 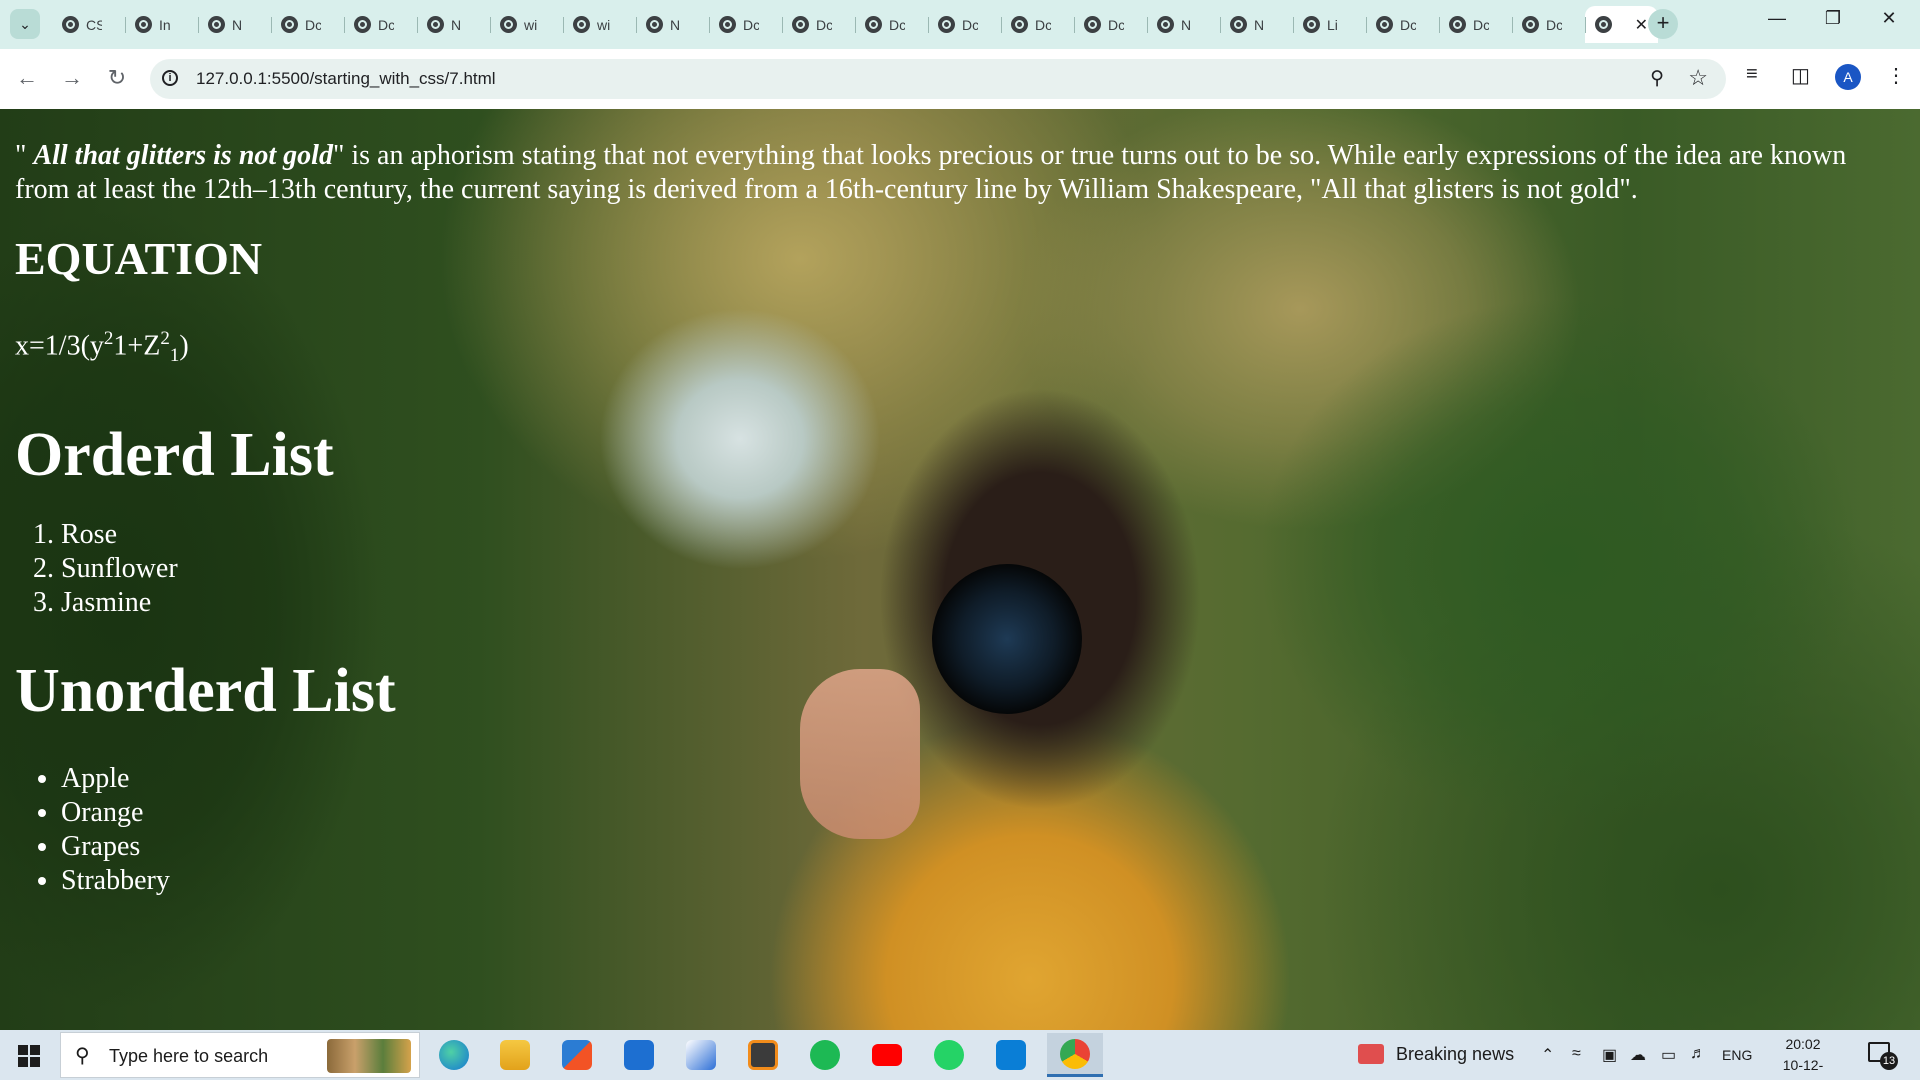 What do you see at coordinates (1803, 1057) in the screenshot?
I see `system-clock: 20:02 10-12-2023` at bounding box center [1803, 1057].